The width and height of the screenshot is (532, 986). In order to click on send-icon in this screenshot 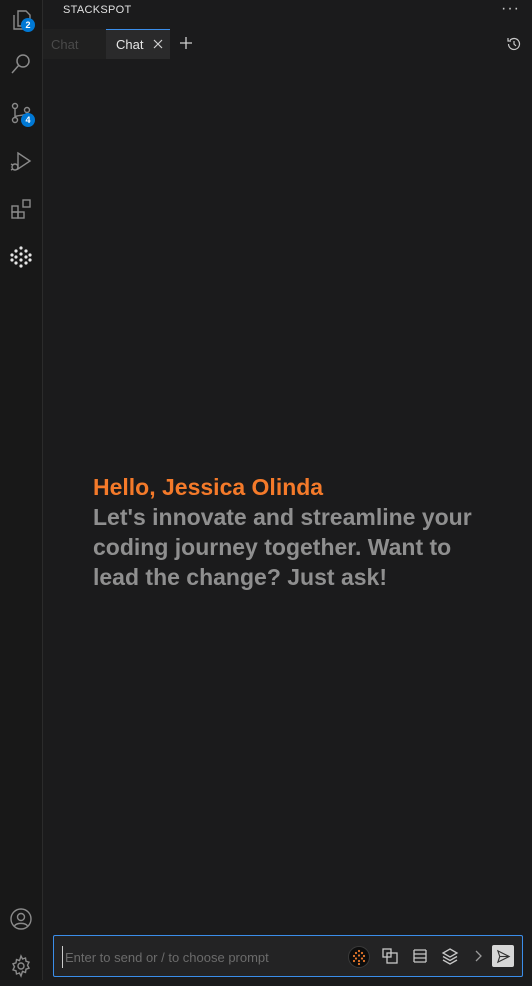, I will do `click(503, 956)`.